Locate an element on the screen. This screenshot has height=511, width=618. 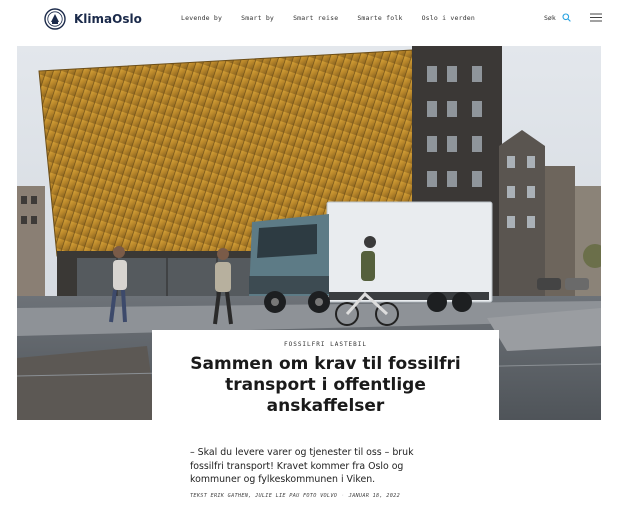
search-label: Søk is located at coordinates (550, 17).